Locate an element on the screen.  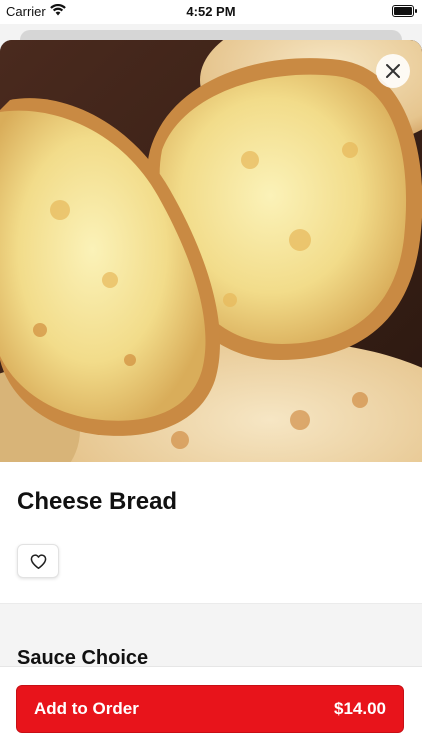
close-button is located at coordinates (393, 71).